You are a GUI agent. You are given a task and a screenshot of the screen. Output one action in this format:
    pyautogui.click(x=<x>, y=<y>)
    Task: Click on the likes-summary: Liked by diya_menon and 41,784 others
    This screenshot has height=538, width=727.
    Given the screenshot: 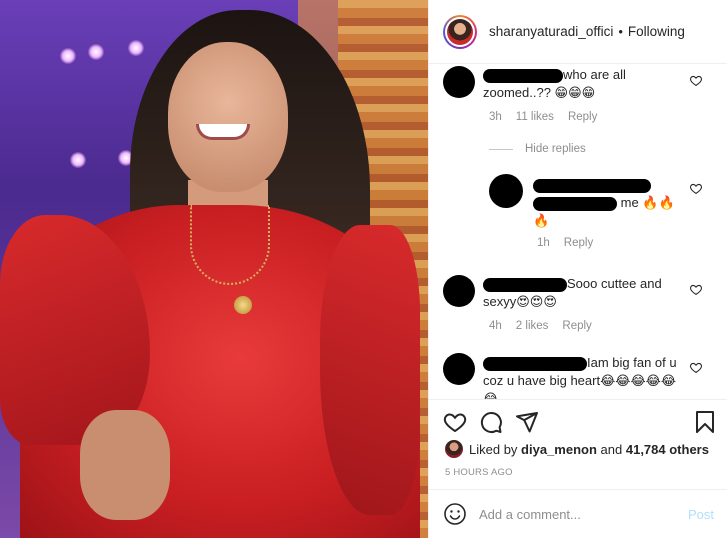 What is the action you would take?
    pyautogui.click(x=577, y=449)
    